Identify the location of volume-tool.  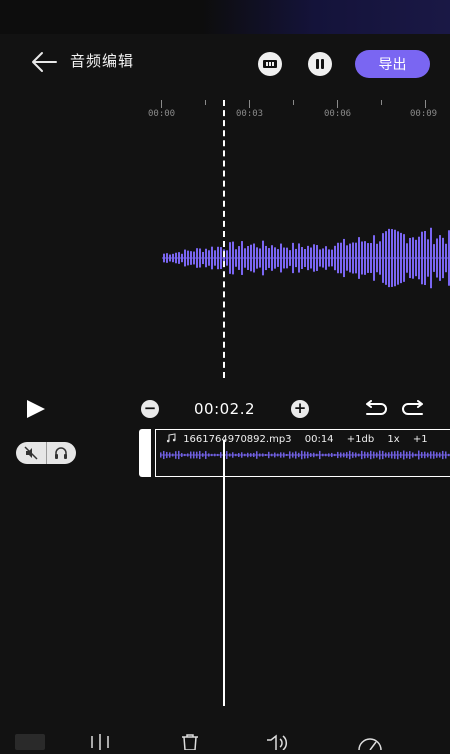
(278, 744).